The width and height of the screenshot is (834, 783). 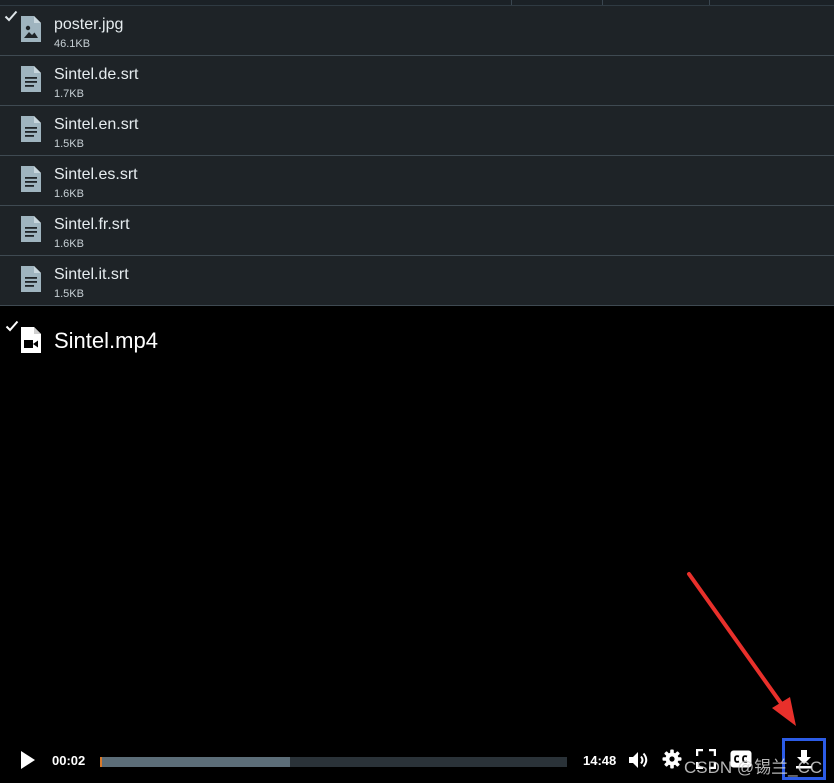 I want to click on file-size: 46.1KB, so click(x=72, y=44).